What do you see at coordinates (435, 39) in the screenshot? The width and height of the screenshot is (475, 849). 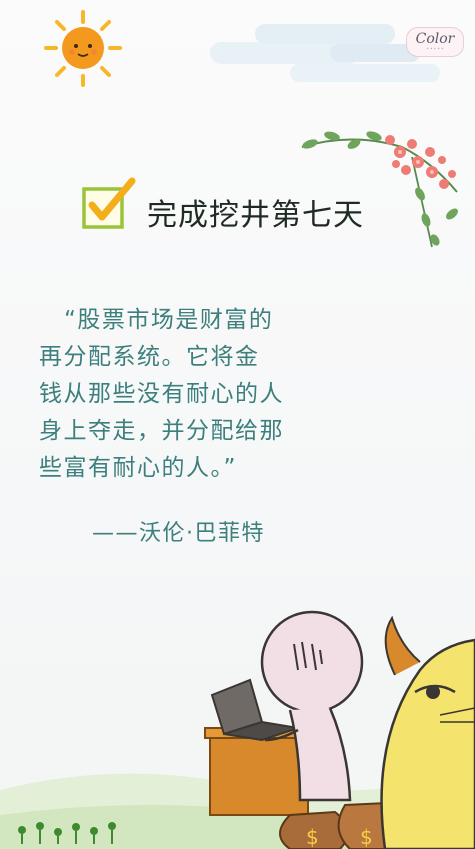 I see `brand-logo: Color` at bounding box center [435, 39].